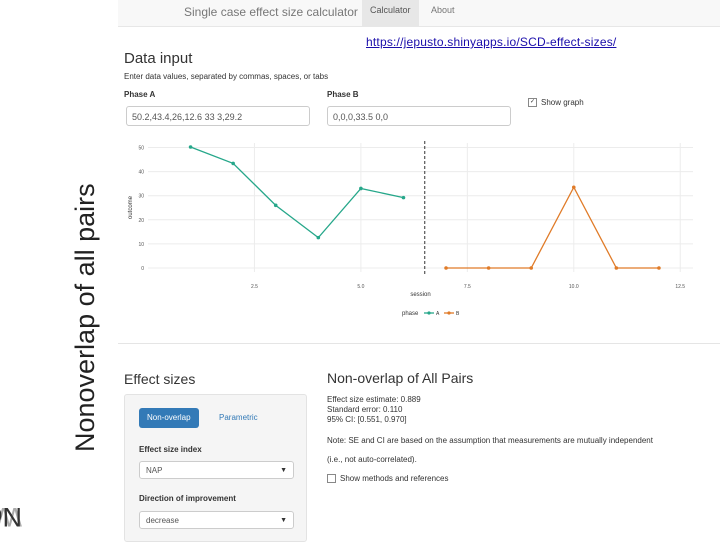  I want to click on section-divider, so click(419, 343).